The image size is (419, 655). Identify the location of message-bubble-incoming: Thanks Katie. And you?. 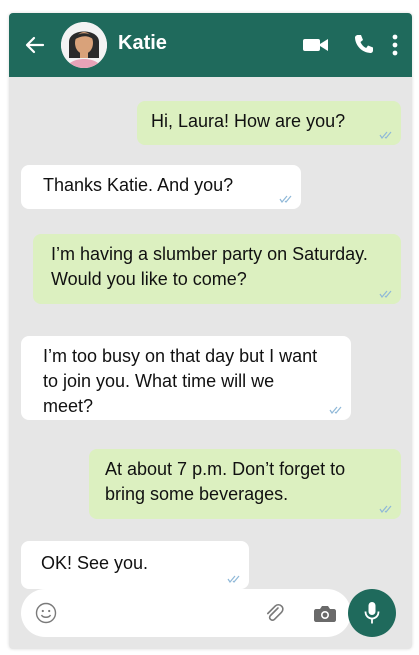
(161, 187).